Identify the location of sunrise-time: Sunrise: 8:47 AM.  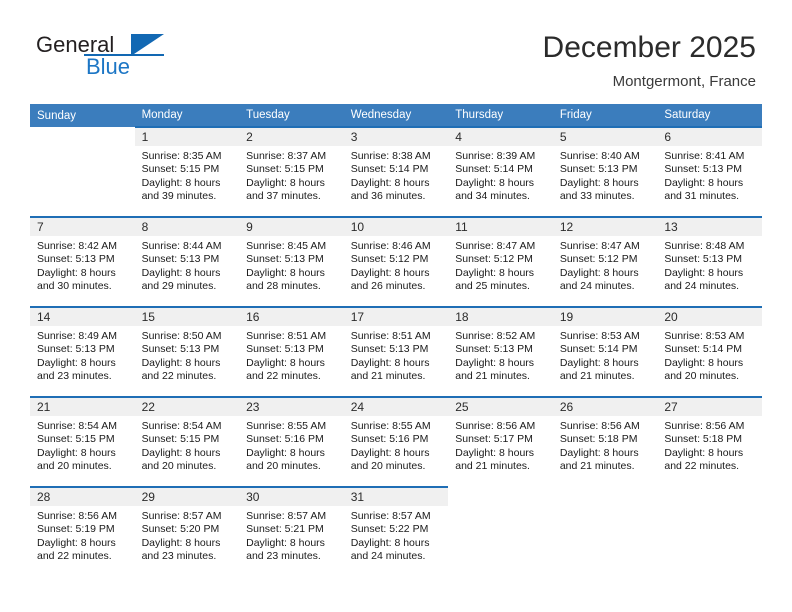
(599, 246).